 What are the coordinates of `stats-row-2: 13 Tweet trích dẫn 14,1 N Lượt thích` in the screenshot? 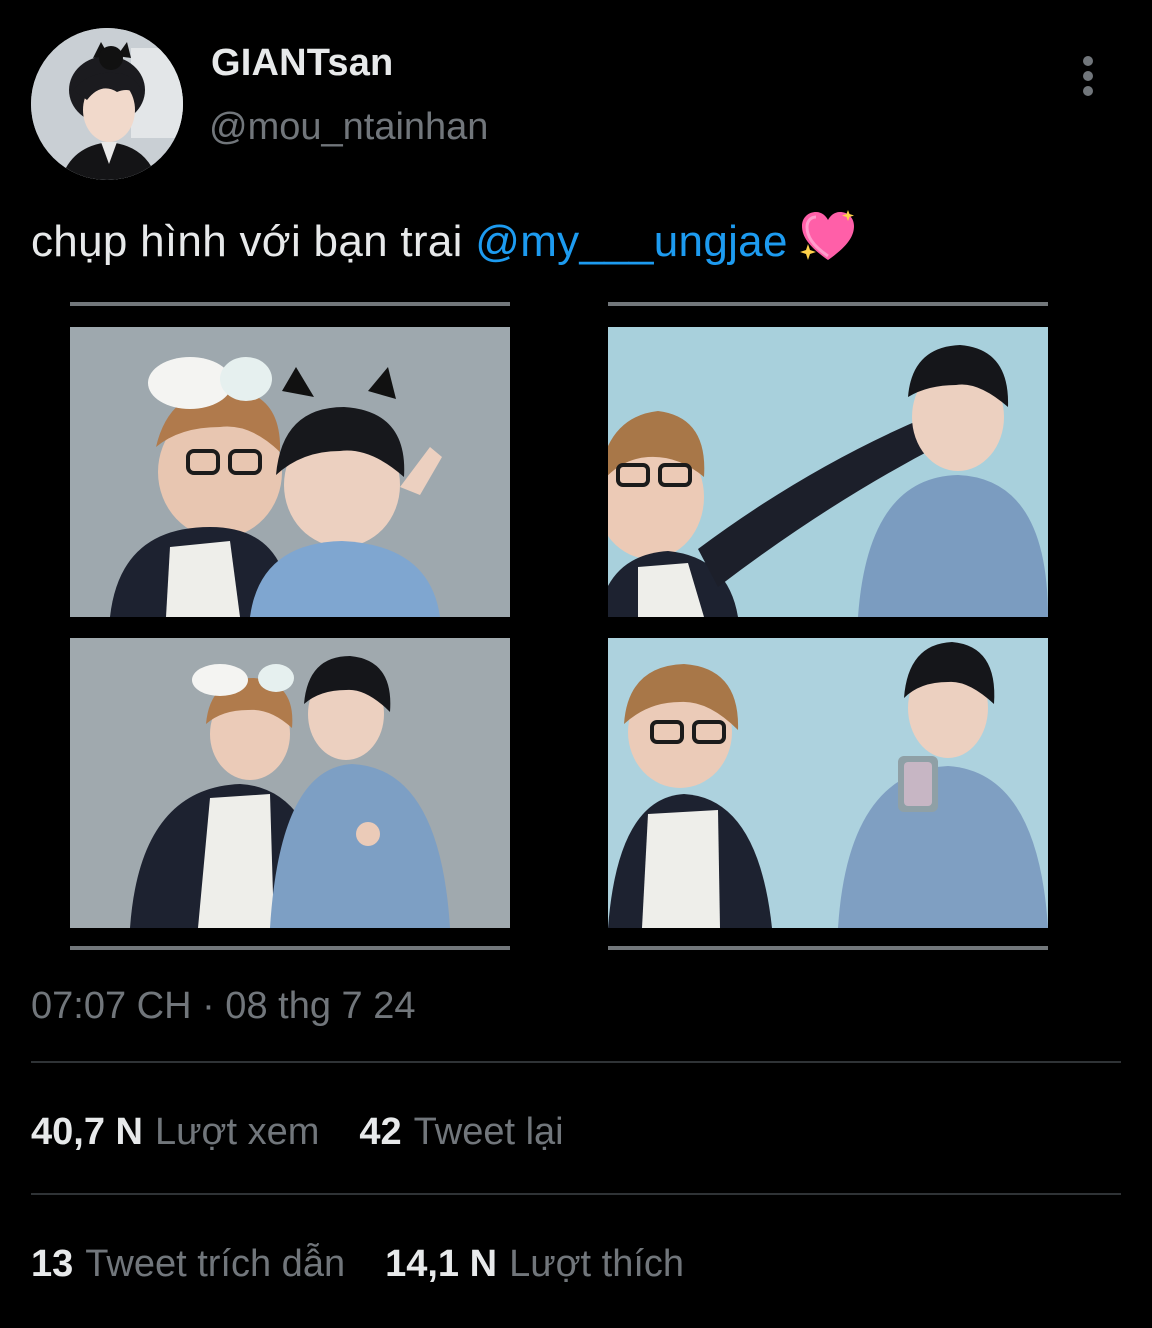 It's located at (357, 1264).